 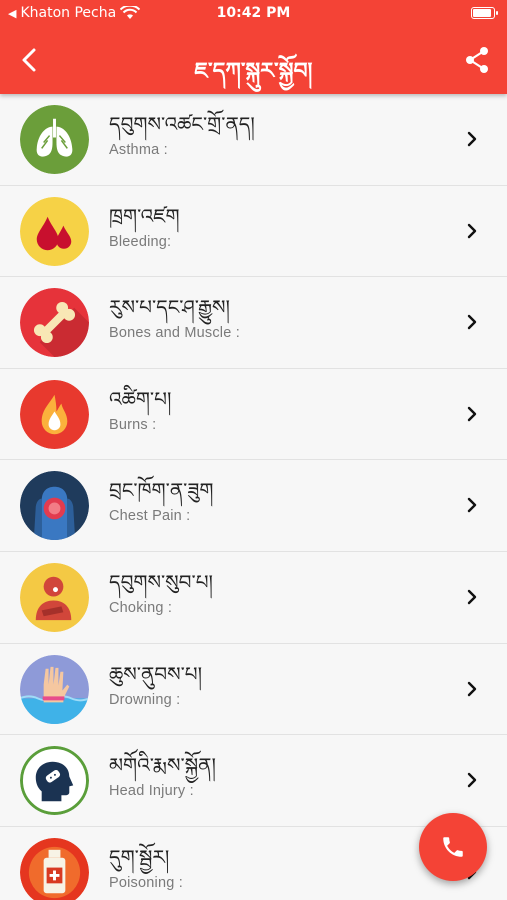 I want to click on share-icon, so click(x=477, y=60).